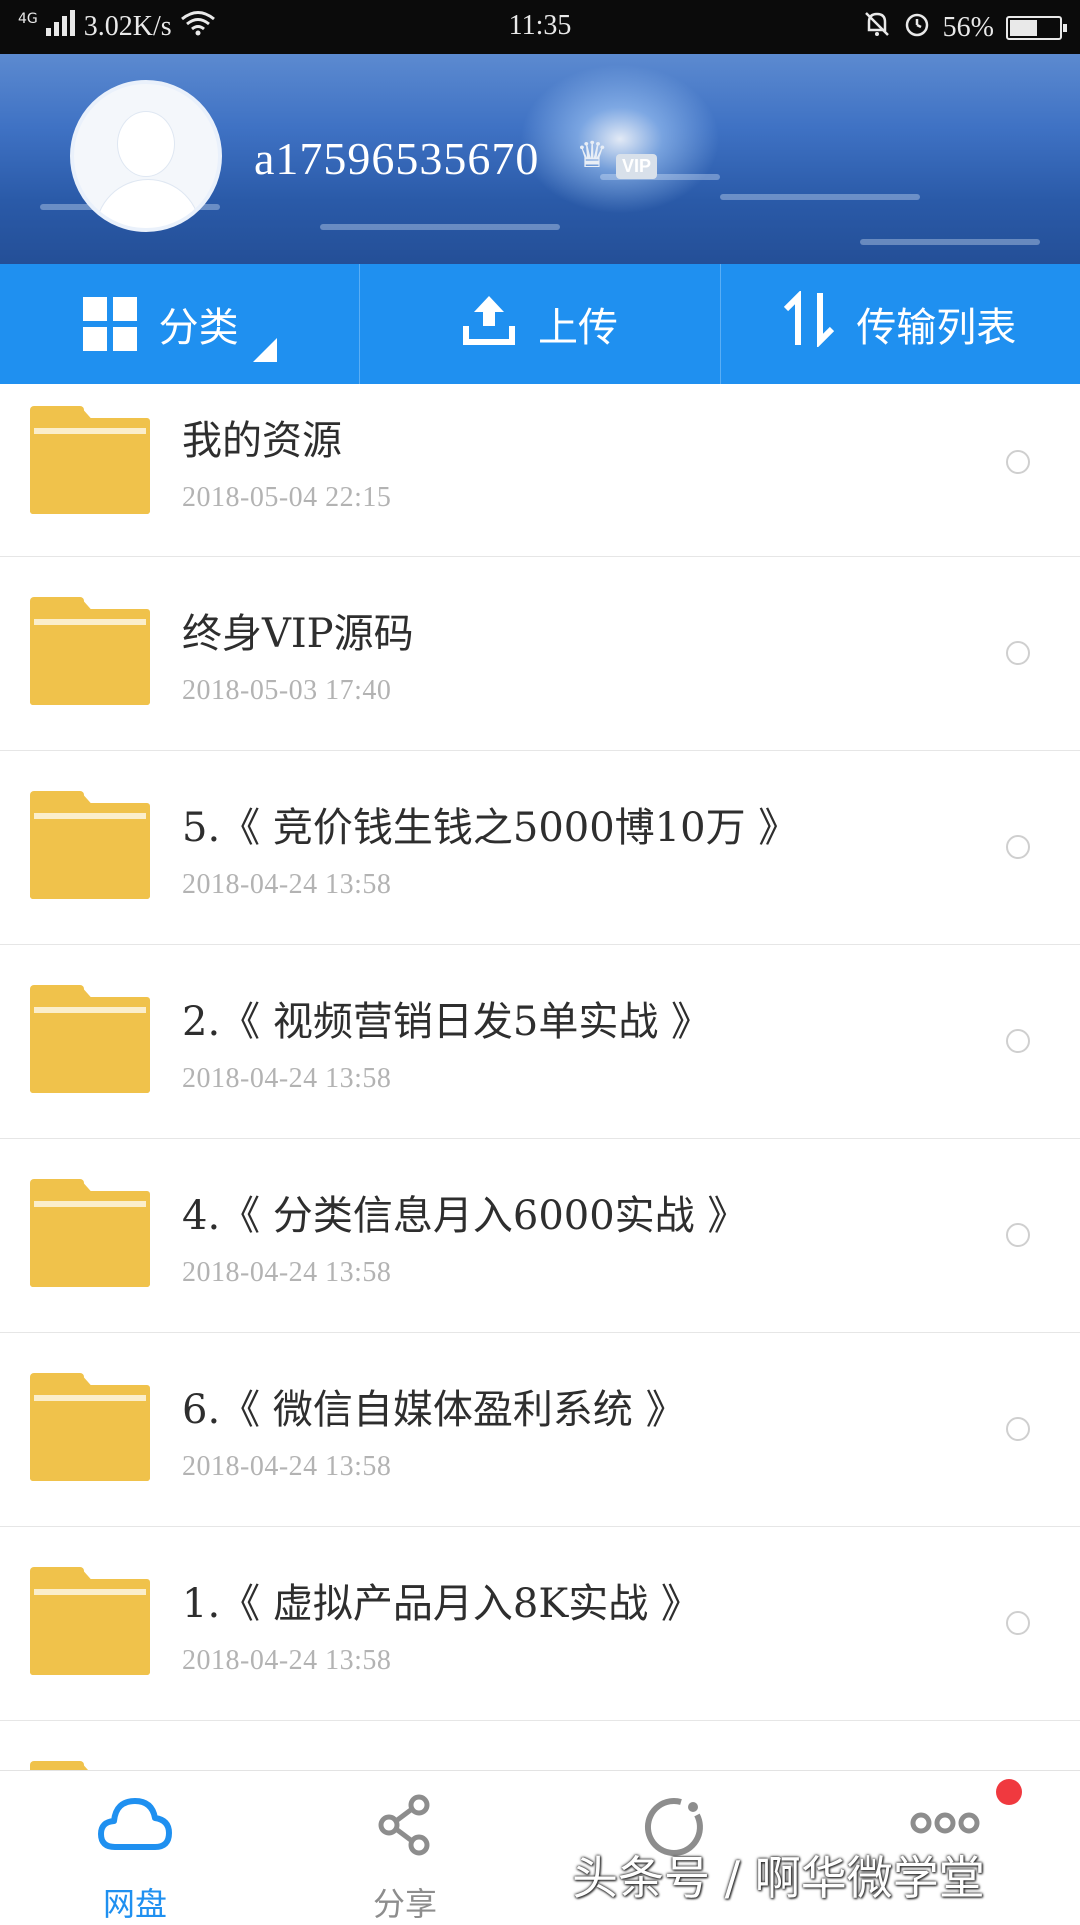 The width and height of the screenshot is (1080, 1925). What do you see at coordinates (592, 155) in the screenshot?
I see `crown-icon: ♛` at bounding box center [592, 155].